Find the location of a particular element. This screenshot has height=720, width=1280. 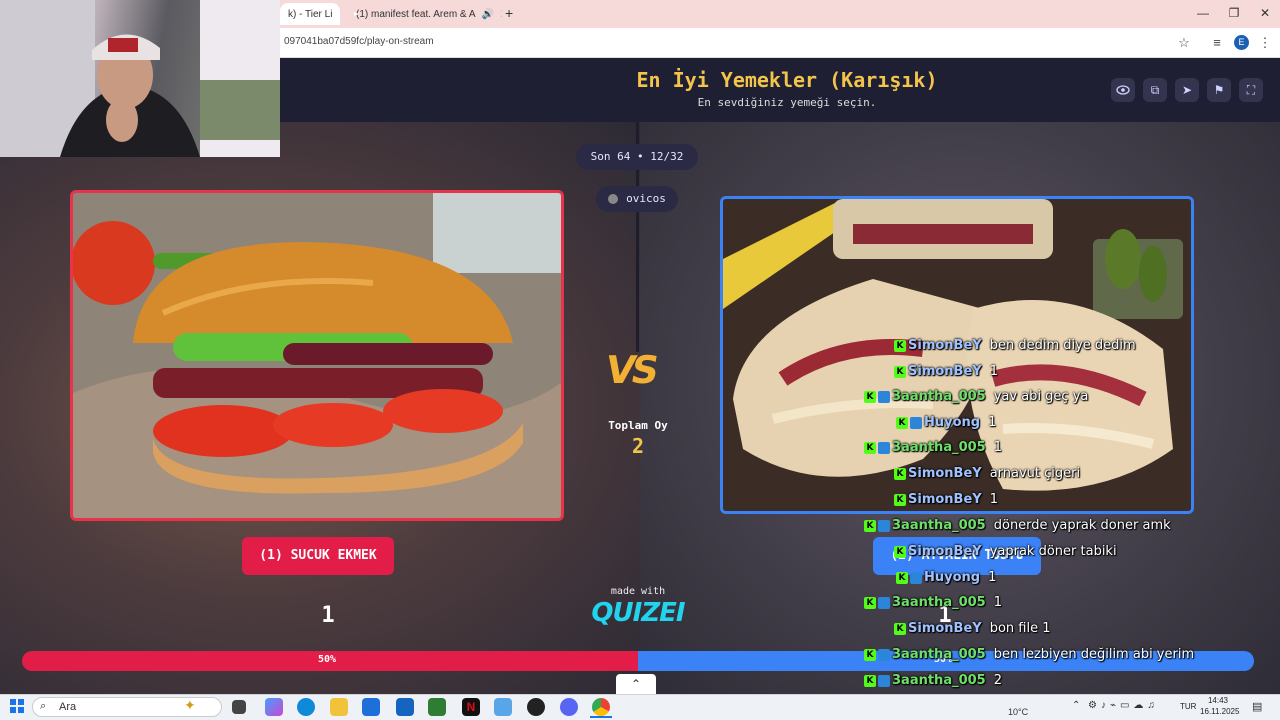

chat-text: yaprak döner tabiki is located at coordinates (1053, 551).